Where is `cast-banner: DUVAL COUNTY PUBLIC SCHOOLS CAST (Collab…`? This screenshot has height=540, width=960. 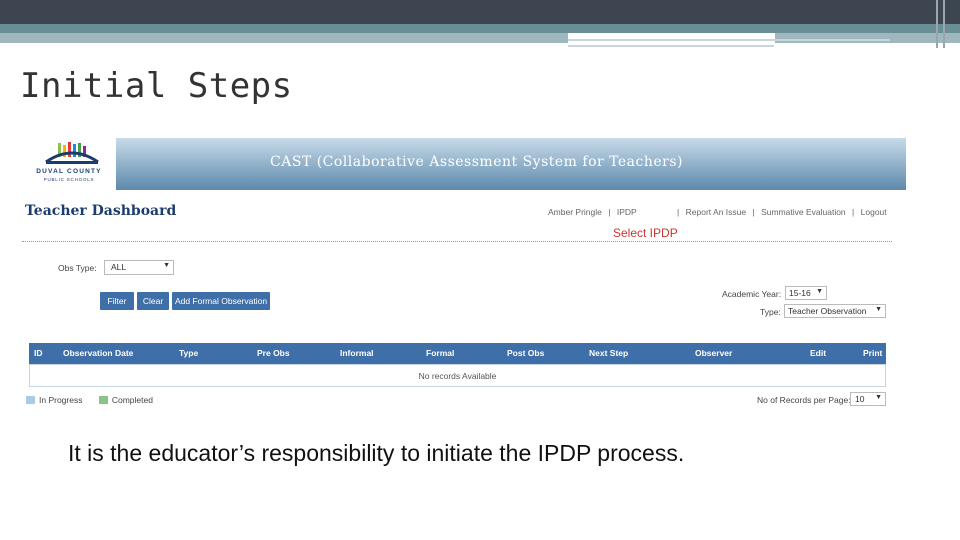
cast-banner: DUVAL COUNTY PUBLIC SCHOOLS CAST (Collab… is located at coordinates (464, 164).